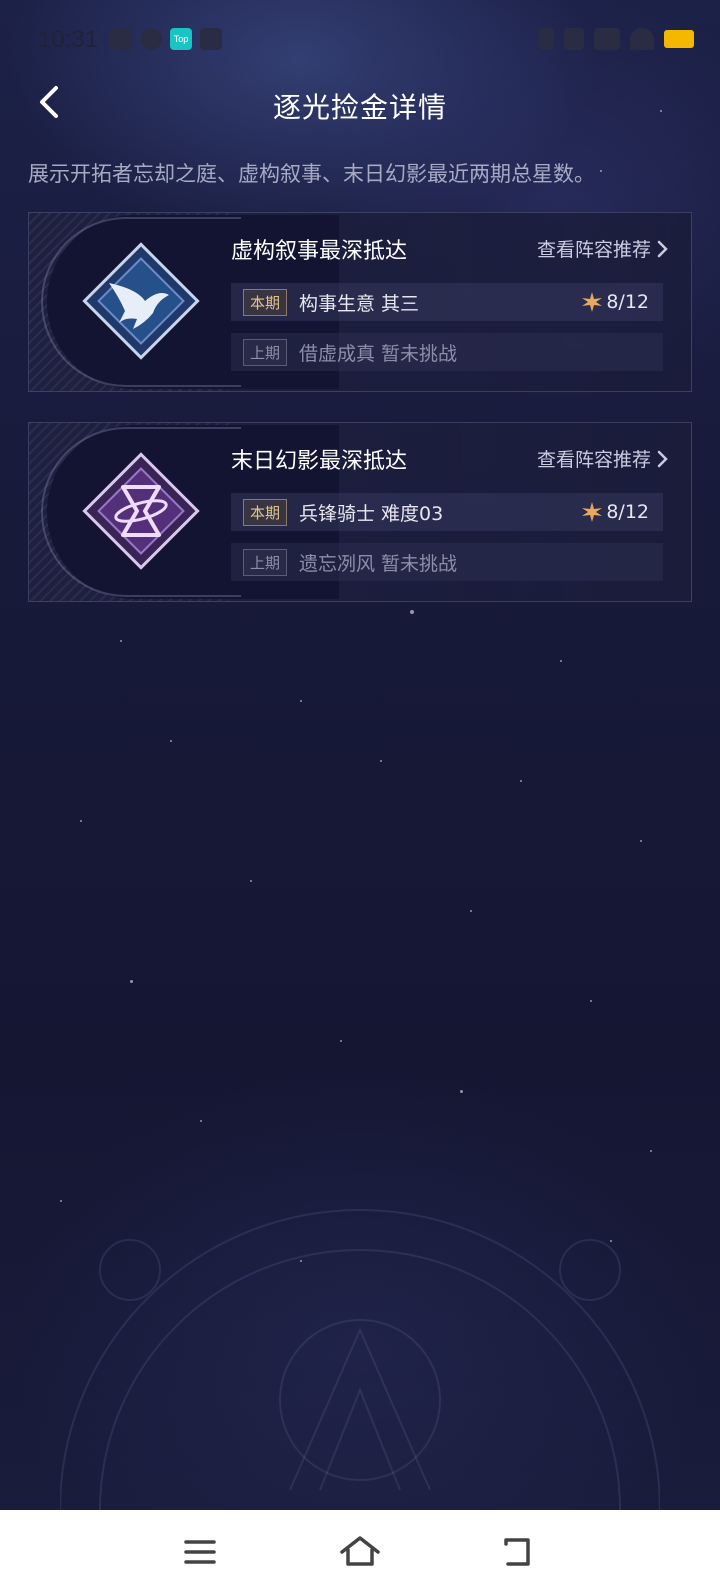 This screenshot has width=720, height=1592. Describe the element at coordinates (447, 512) in the screenshot. I see `current-period-row: 本期 兵锋骑士 难度03 8/12` at that location.